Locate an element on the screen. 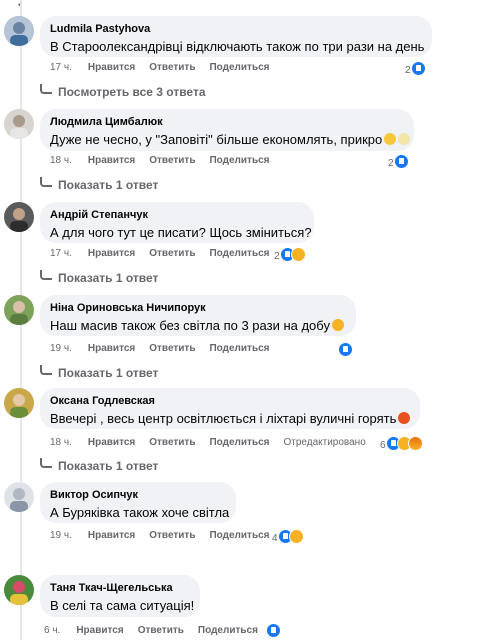 The image size is (494, 640). comment-actions: 18 ч. Нравится Ответить Поделиться is located at coordinates (166, 161).